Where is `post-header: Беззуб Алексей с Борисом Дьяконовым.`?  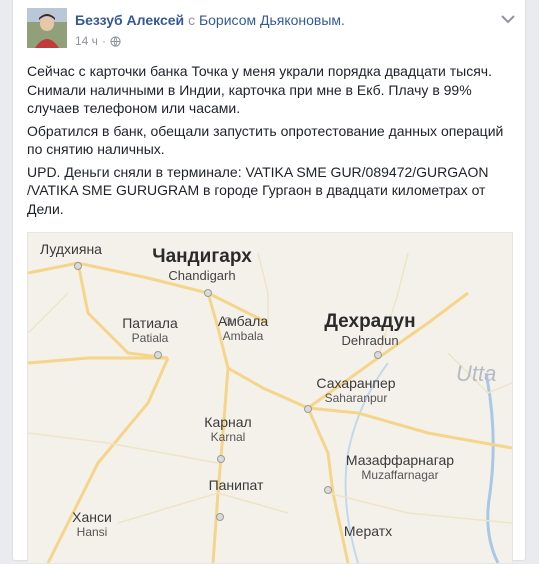 post-header: Беззуб Алексей с Борисом Дьяконовым. is located at coordinates (210, 20).